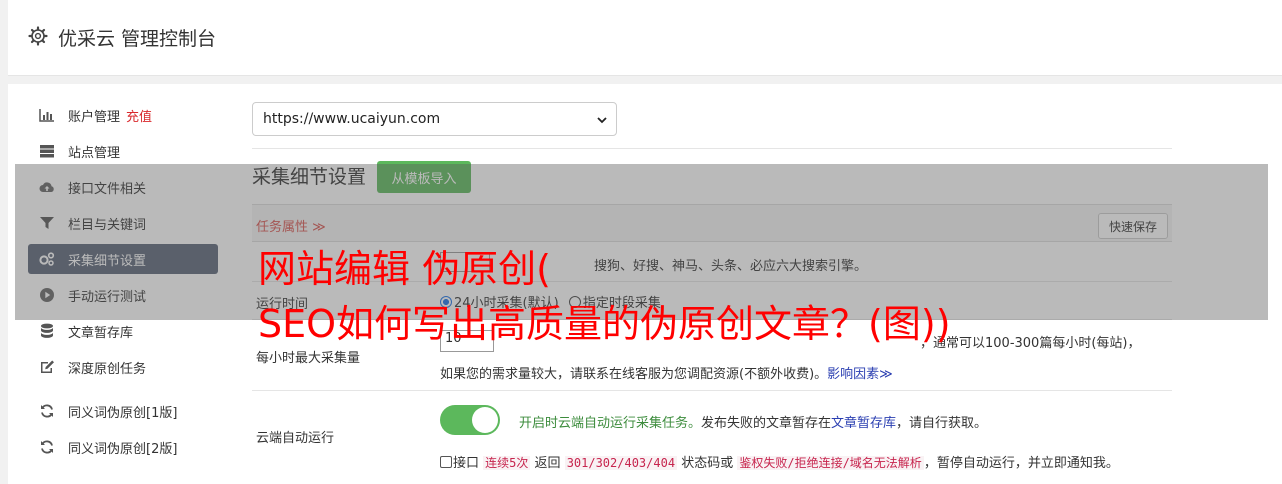 The width and height of the screenshot is (1282, 484). I want to click on pause-checkbox, so click(446, 462).